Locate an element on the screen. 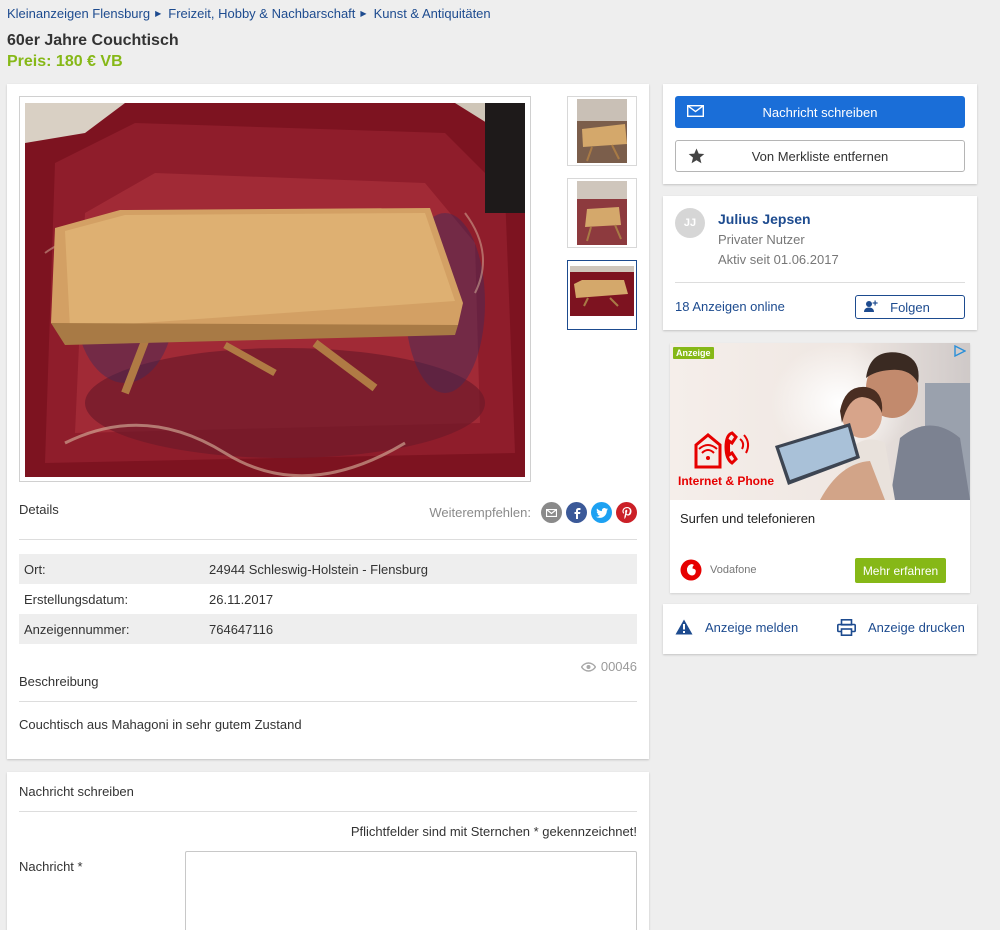 The width and height of the screenshot is (1000, 930). write-message-label: Nachricht schreiben is located at coordinates (820, 112).